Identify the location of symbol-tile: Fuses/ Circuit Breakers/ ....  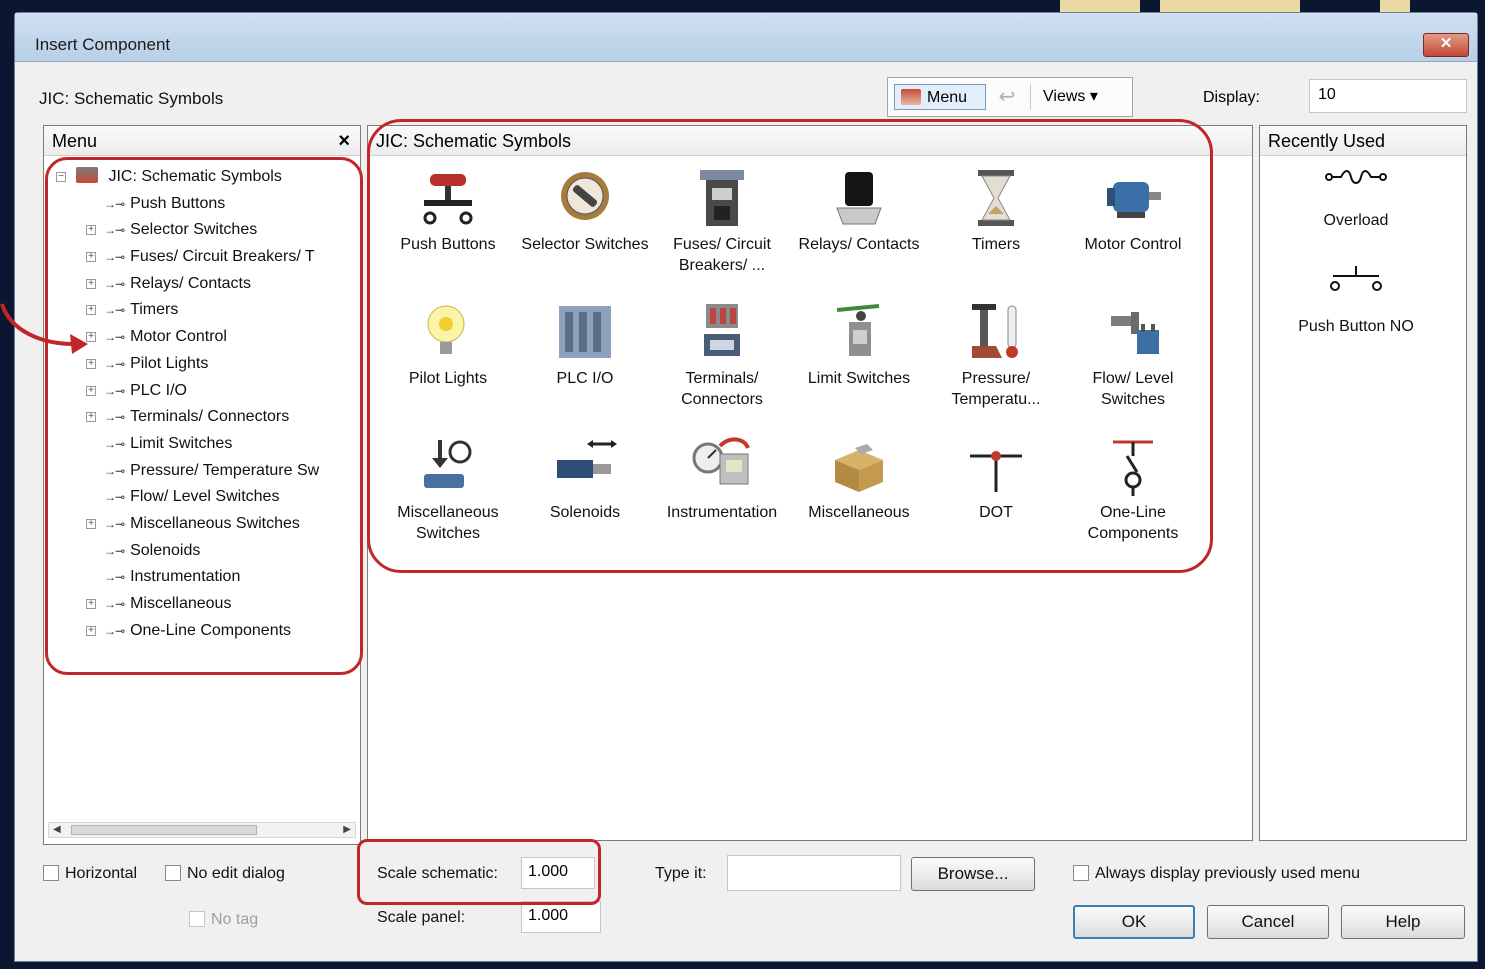
(722, 221).